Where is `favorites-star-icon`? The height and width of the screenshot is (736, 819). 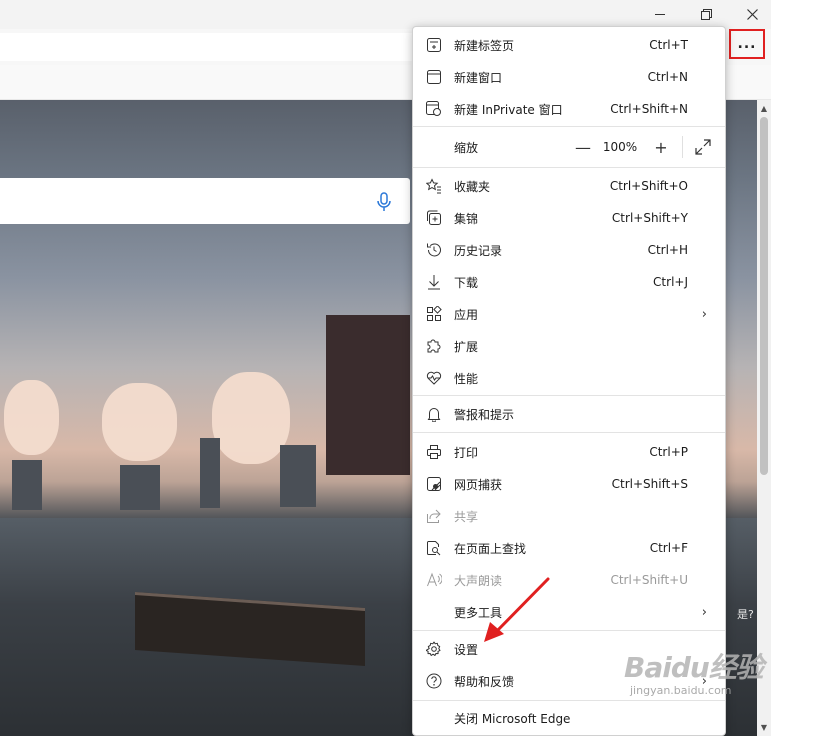
favorites-star-icon is located at coordinates (434, 186).